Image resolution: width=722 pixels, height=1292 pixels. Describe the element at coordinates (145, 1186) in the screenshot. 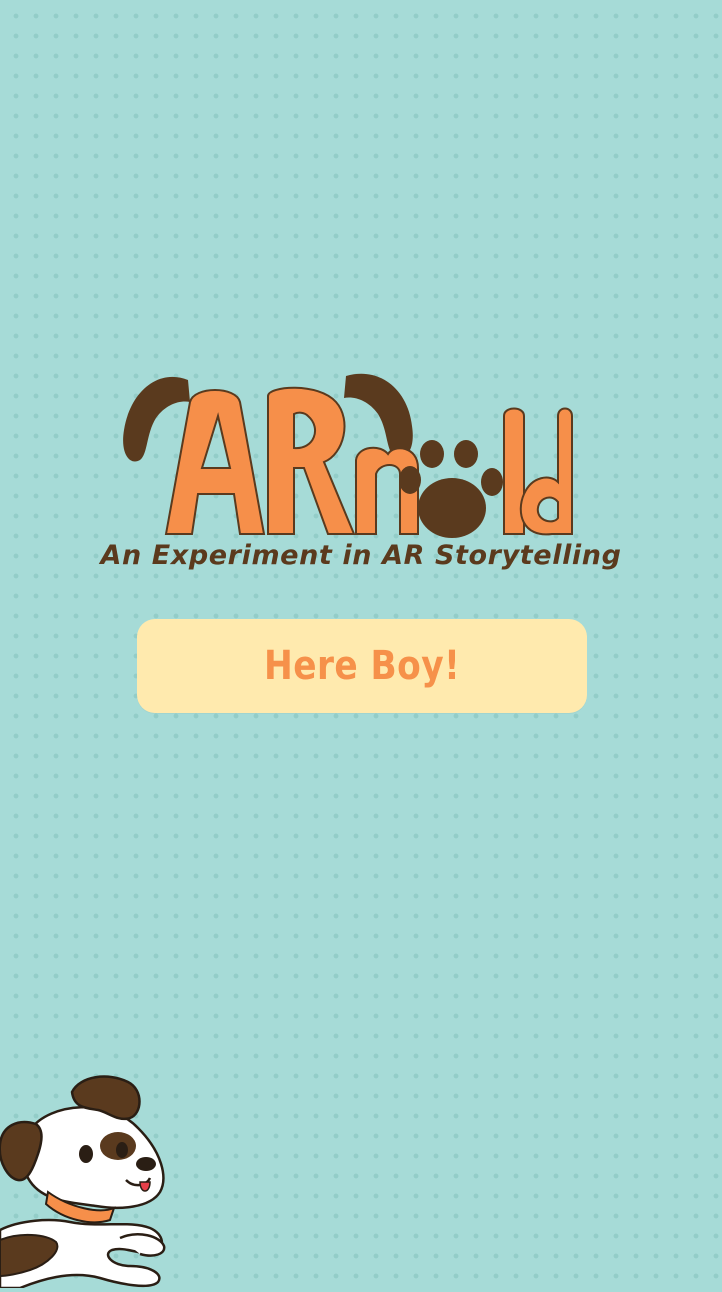

I see `dog-tongue` at that location.